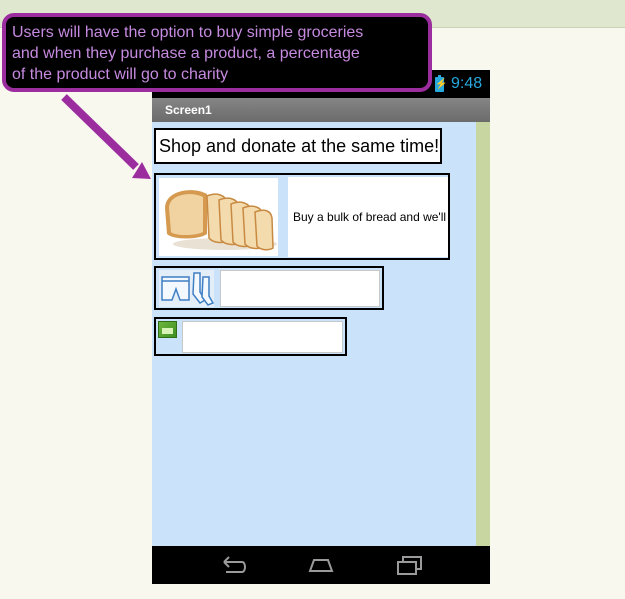  I want to click on heading-label: Shop and donate at the same time!, so click(298, 146).